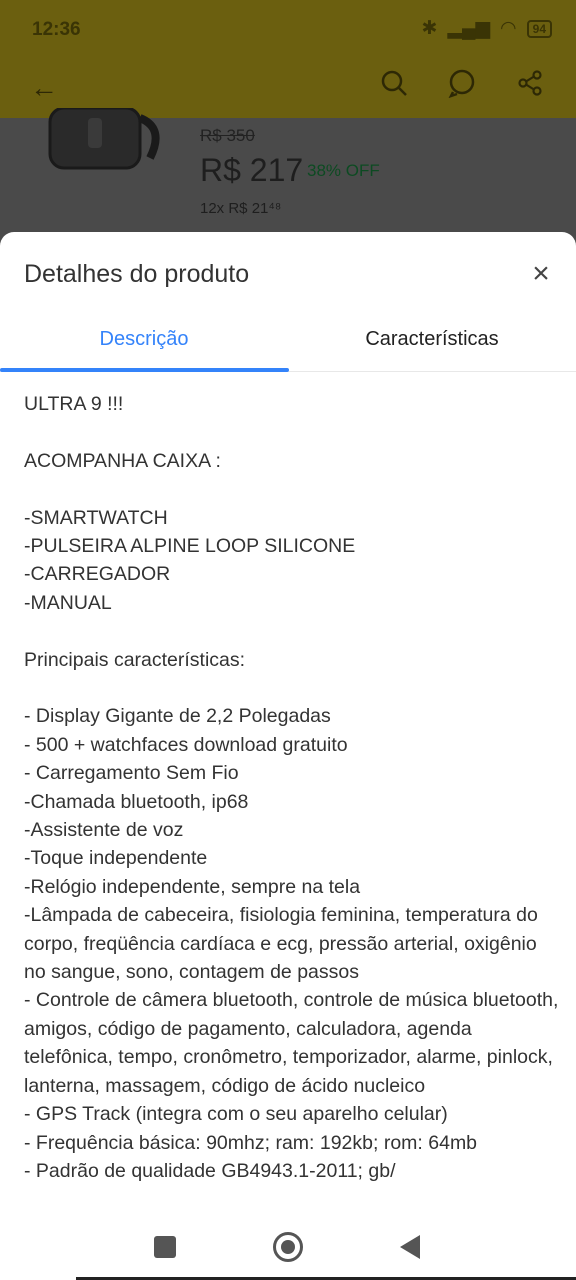 Image resolution: width=576 pixels, height=1280 pixels. What do you see at coordinates (210, 1170) in the screenshot?
I see `description-line: - Padrão de qualidade GB4943.1-2011; gb/` at bounding box center [210, 1170].